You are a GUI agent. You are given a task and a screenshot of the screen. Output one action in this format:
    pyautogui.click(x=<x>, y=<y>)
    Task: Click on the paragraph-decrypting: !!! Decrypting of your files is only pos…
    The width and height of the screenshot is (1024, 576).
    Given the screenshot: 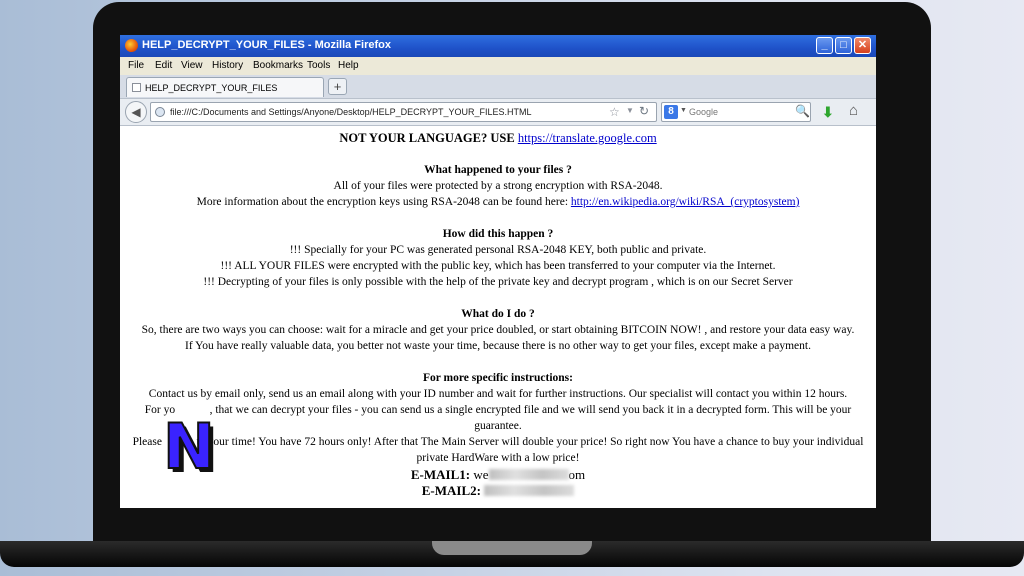 What is the action you would take?
    pyautogui.click(x=498, y=282)
    